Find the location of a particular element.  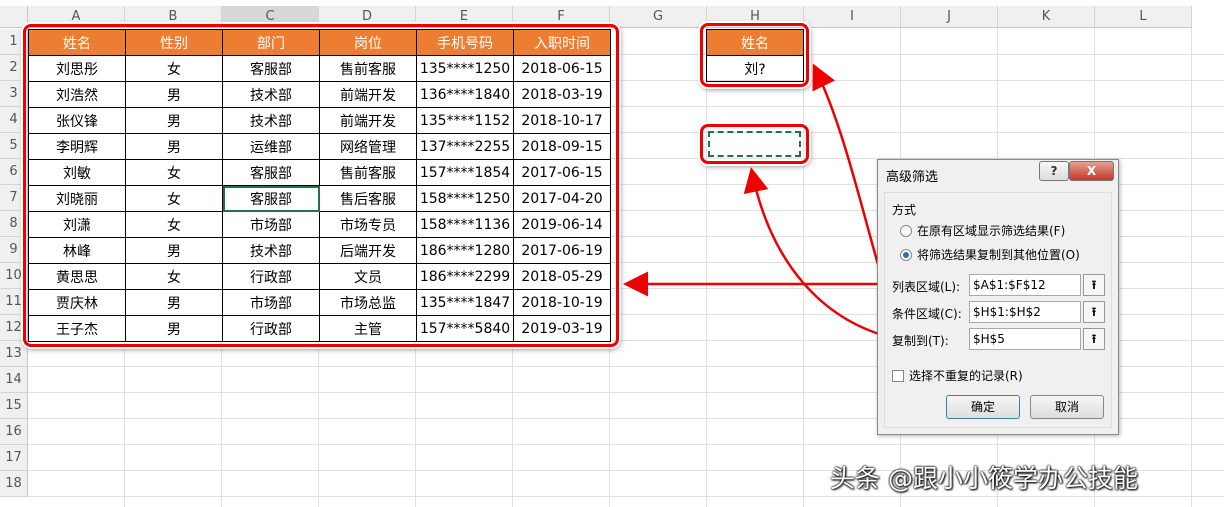

radio-filter-in-place: 在原有区域显示筛选结果(F) is located at coordinates (982, 230).